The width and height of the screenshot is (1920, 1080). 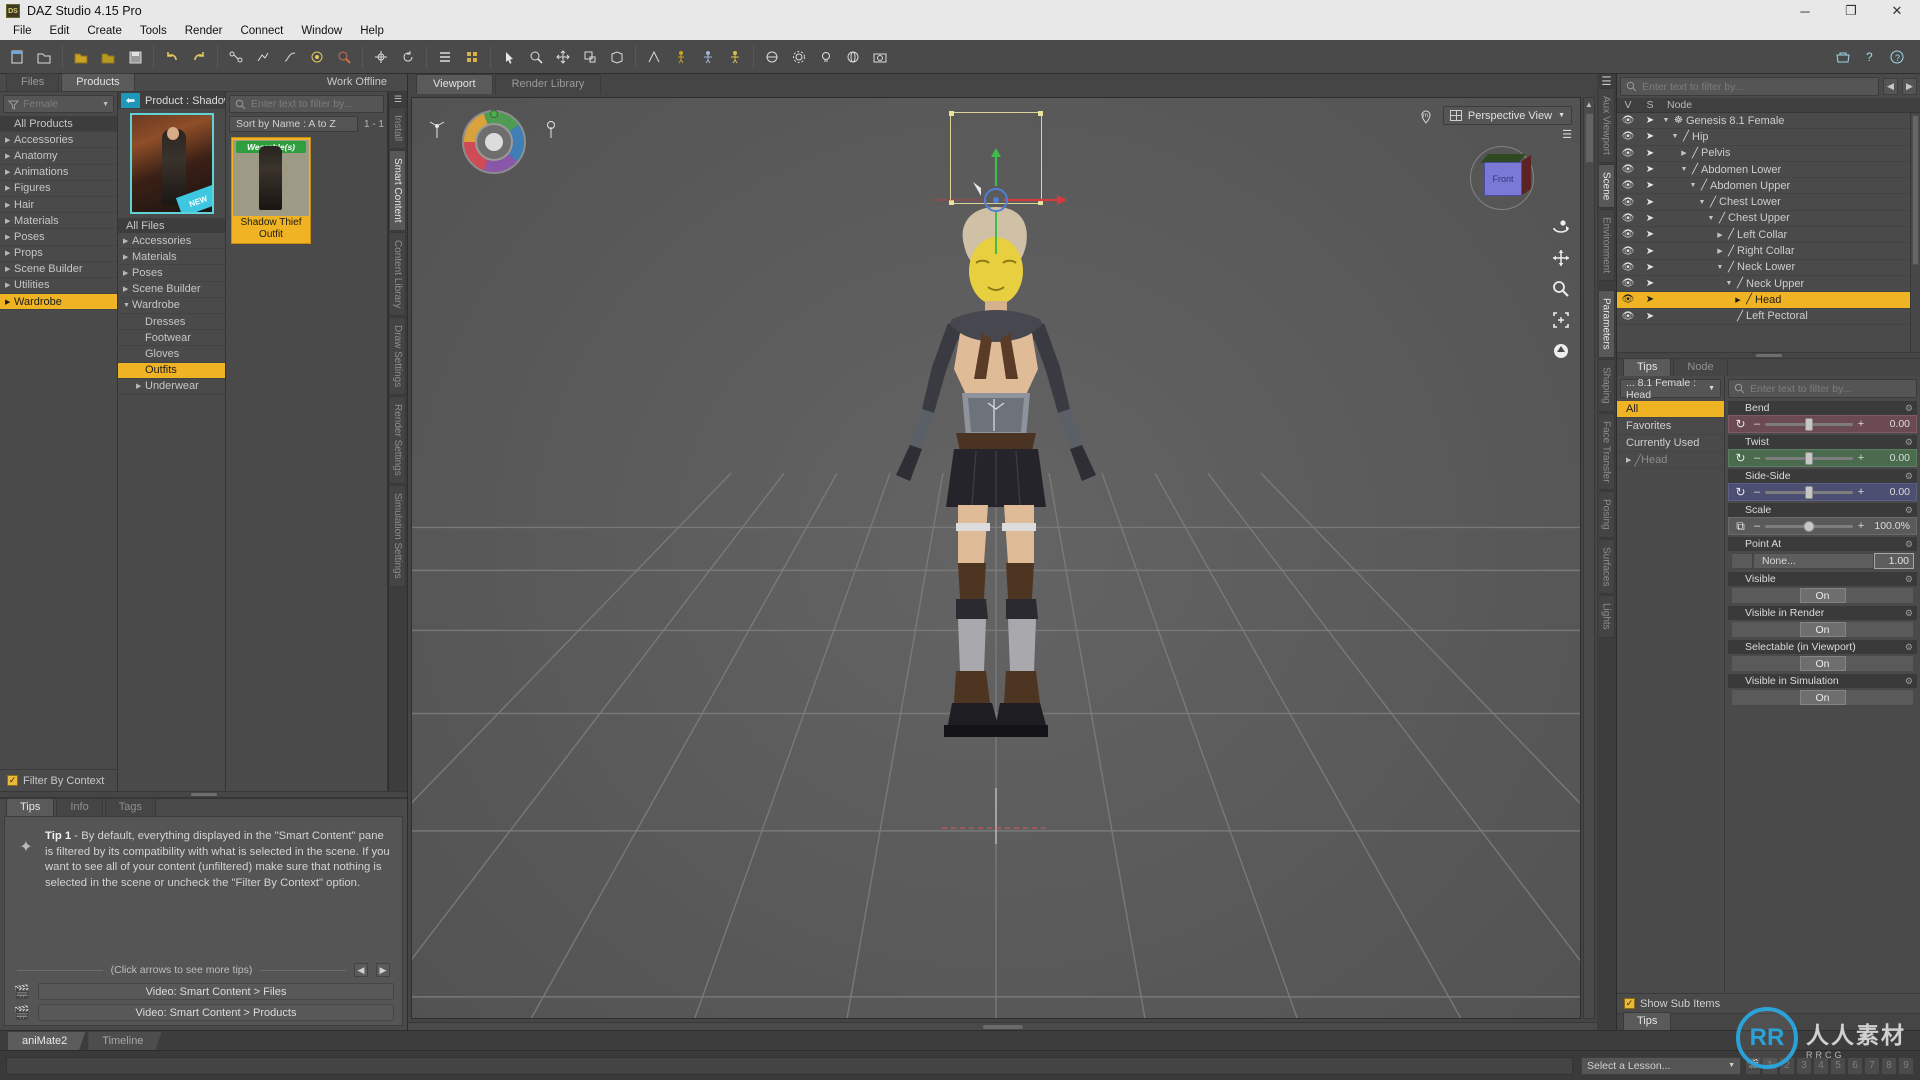 I want to click on lesson-number-6: 6, so click(x=1855, y=1065).